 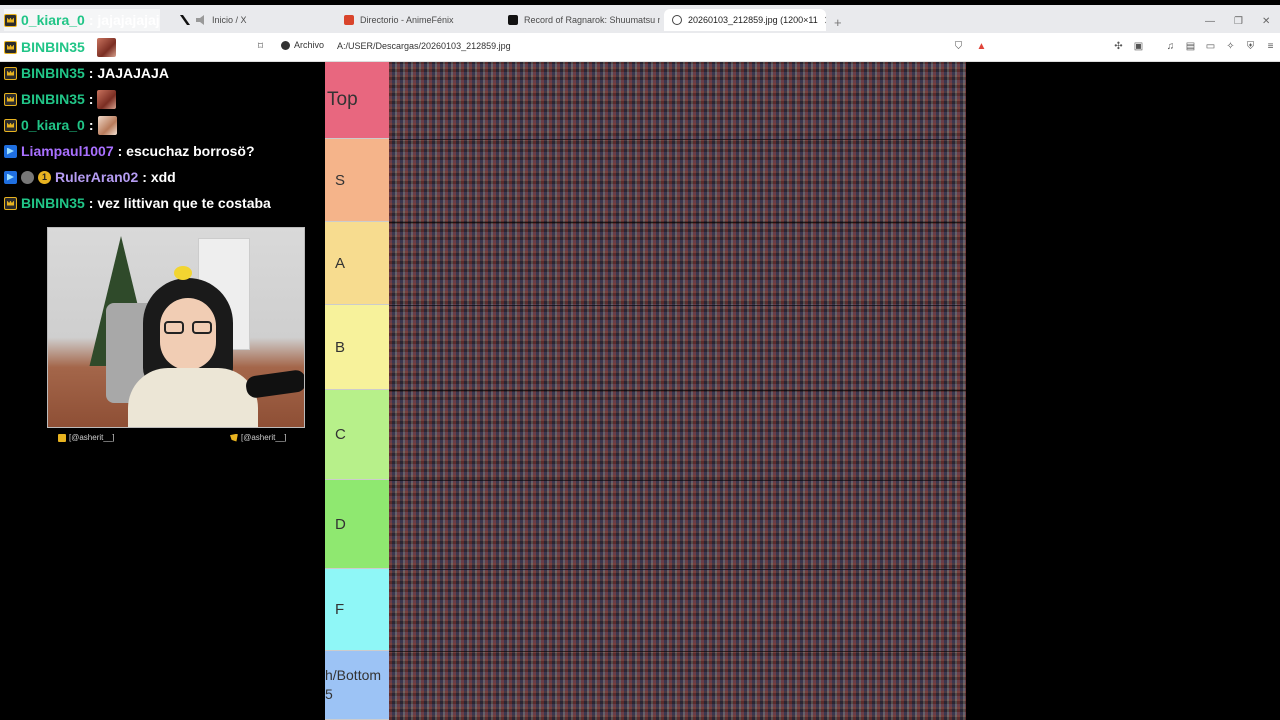 I want to click on tier-row: A, so click(x=357, y=263).